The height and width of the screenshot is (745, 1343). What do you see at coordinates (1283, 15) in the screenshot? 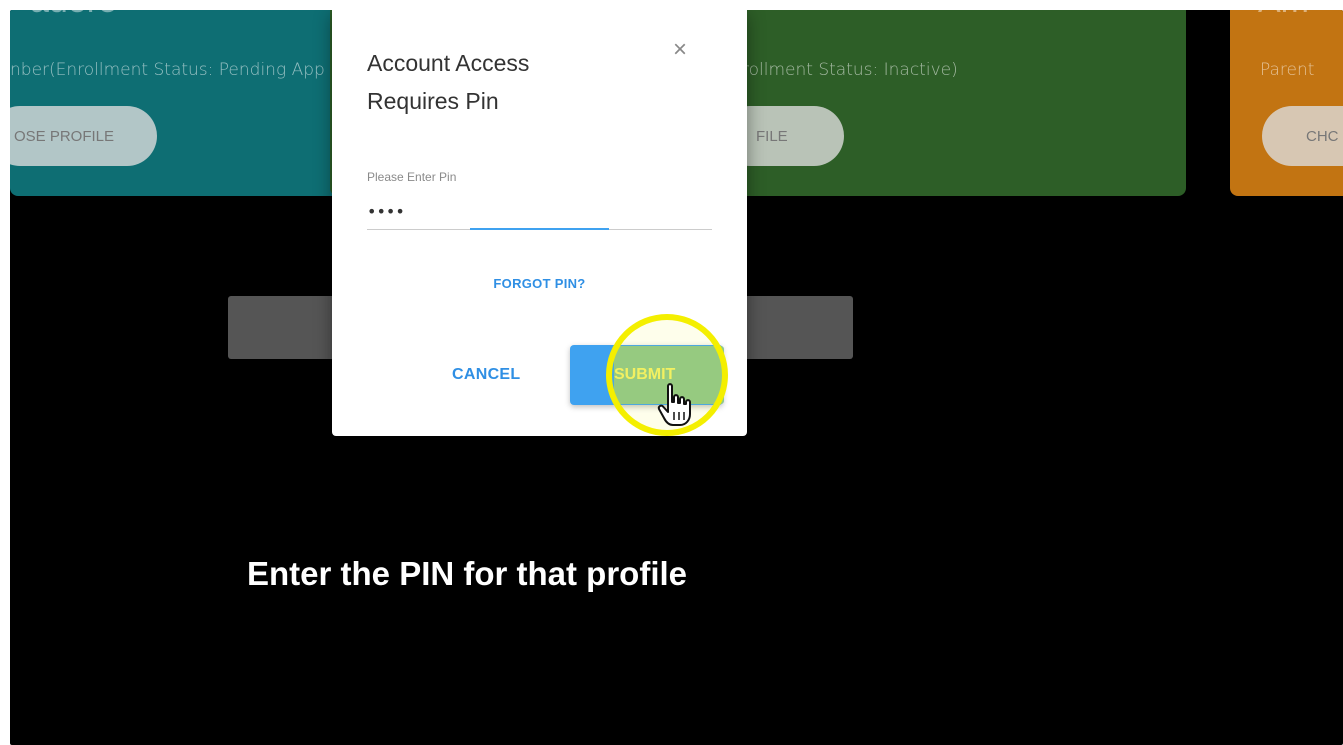
I see `profile-card-right-title: Am` at bounding box center [1283, 15].